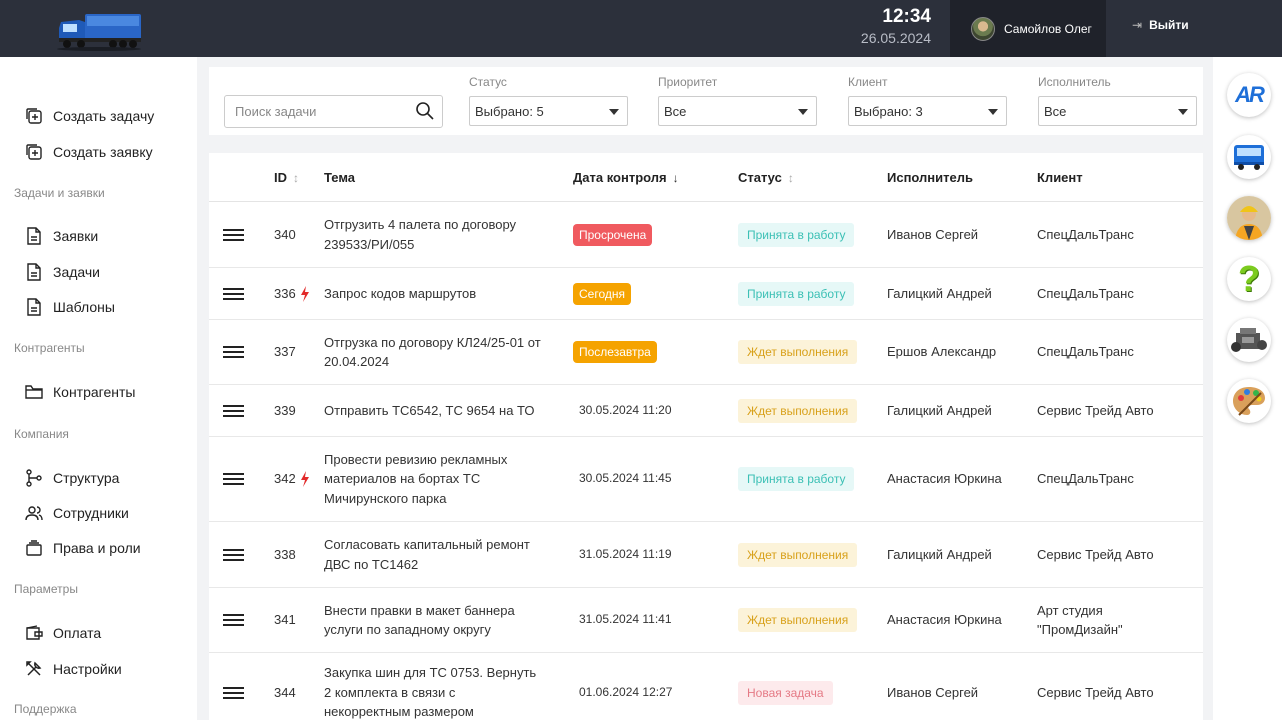 The height and width of the screenshot is (720, 1282). Describe the element at coordinates (488, 82) in the screenshot. I see `status-filter-label: Статус` at that location.